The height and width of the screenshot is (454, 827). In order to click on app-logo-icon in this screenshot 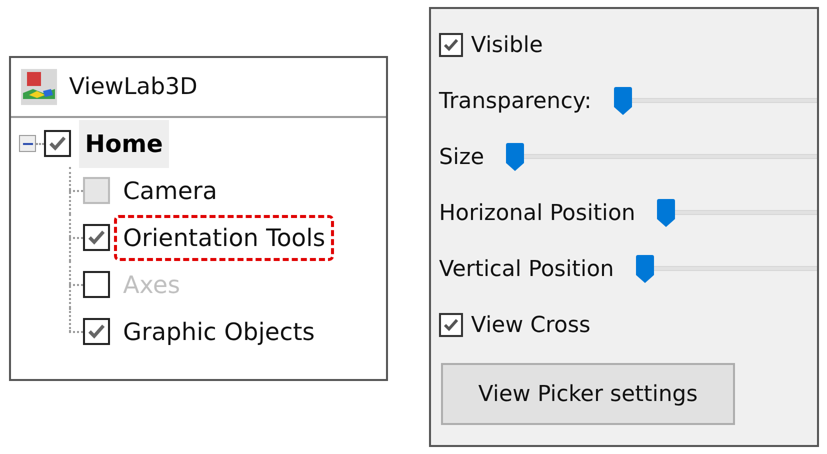, I will do `click(39, 87)`.